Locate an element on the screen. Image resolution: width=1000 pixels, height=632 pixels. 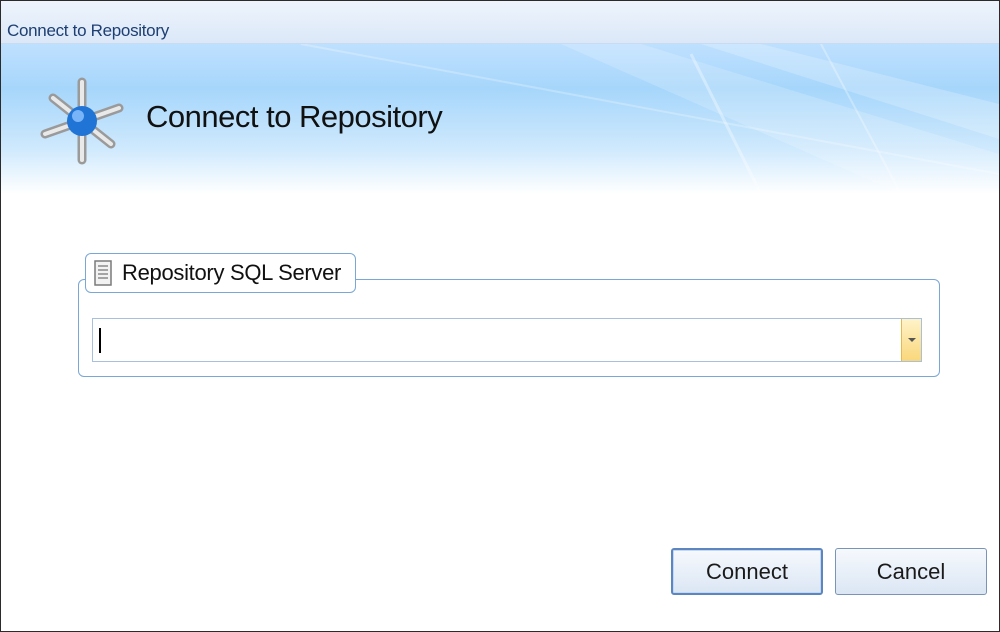
sql-server-input is located at coordinates (496, 340).